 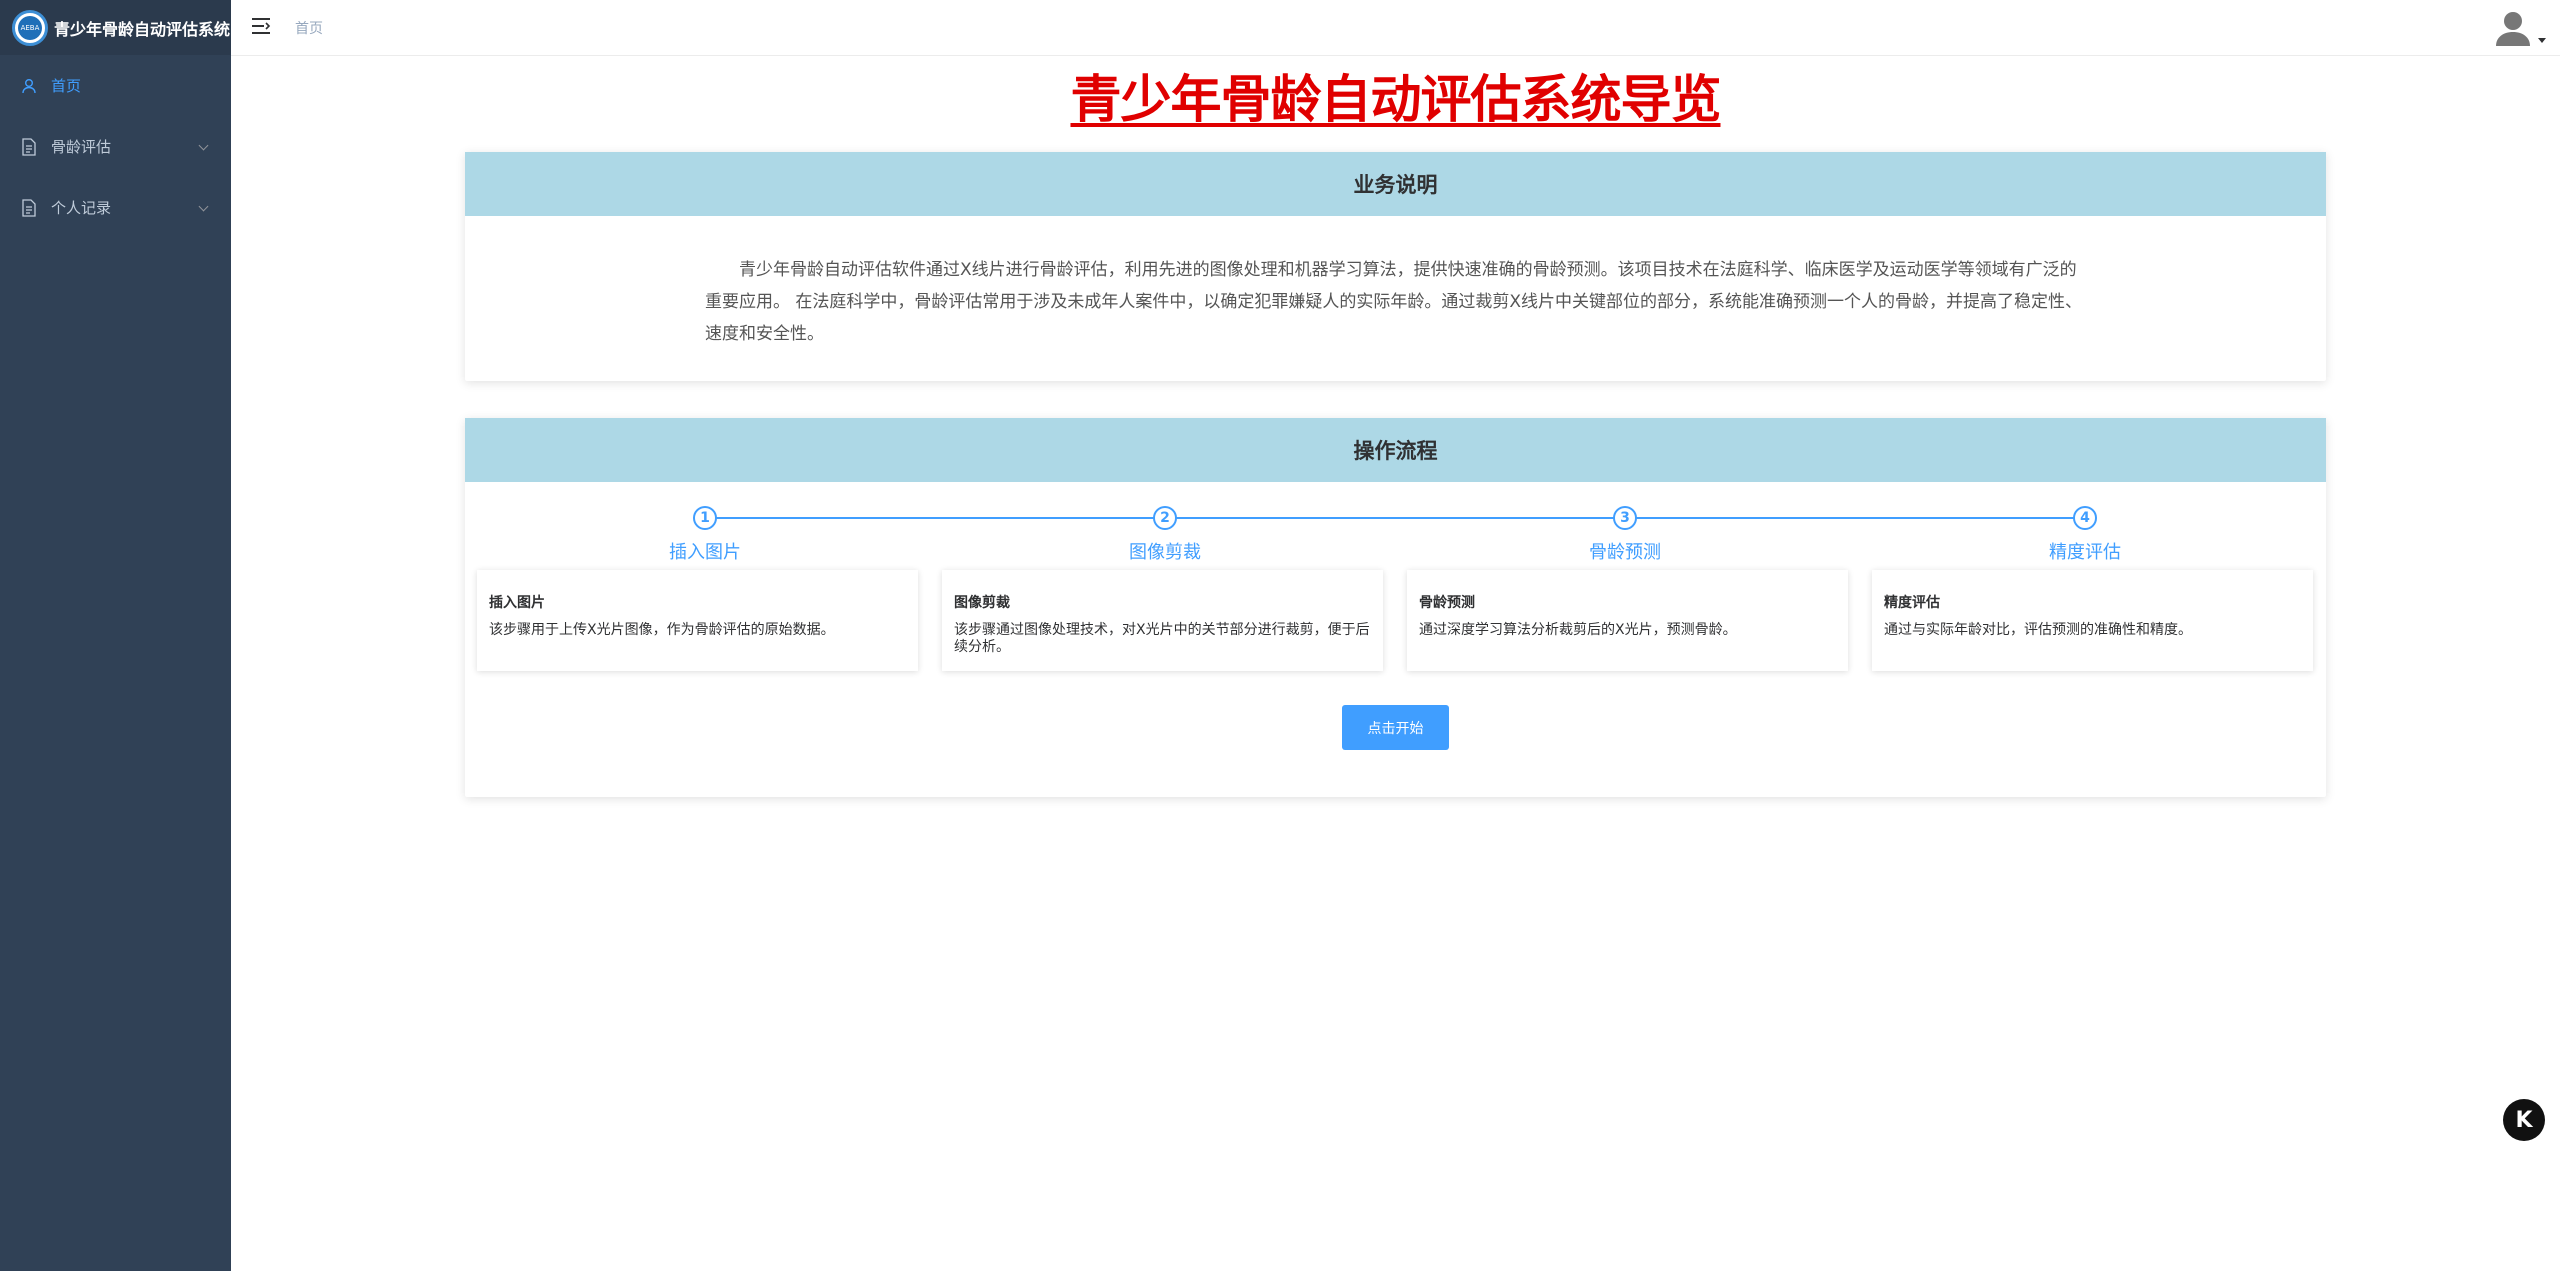 I want to click on step-card-text: 通过深度学习算法分析裁剪后的X光片，预测骨龄。, so click(x=1578, y=630).